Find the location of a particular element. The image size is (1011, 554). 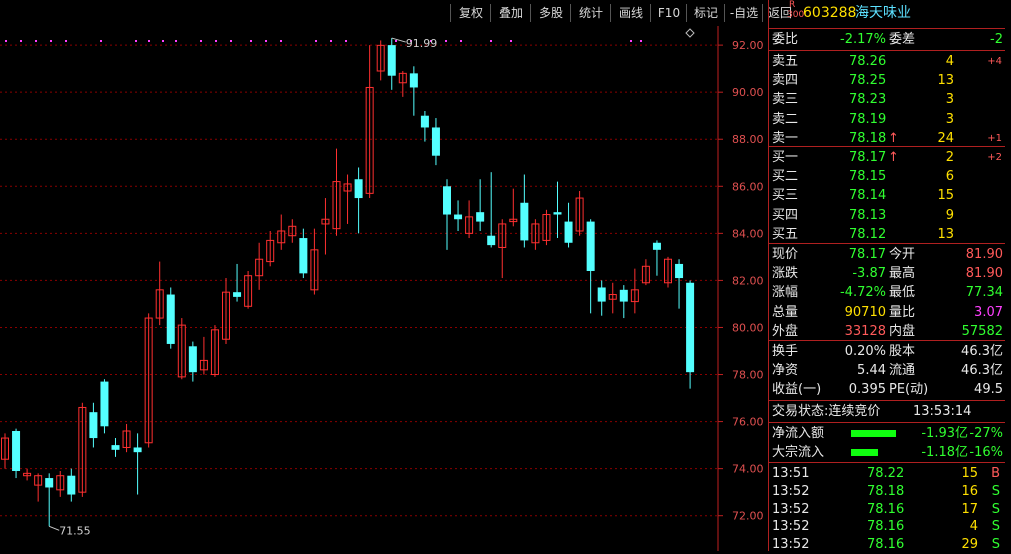

flow-value: -1.18亿 is located at coordinates (944, 452).